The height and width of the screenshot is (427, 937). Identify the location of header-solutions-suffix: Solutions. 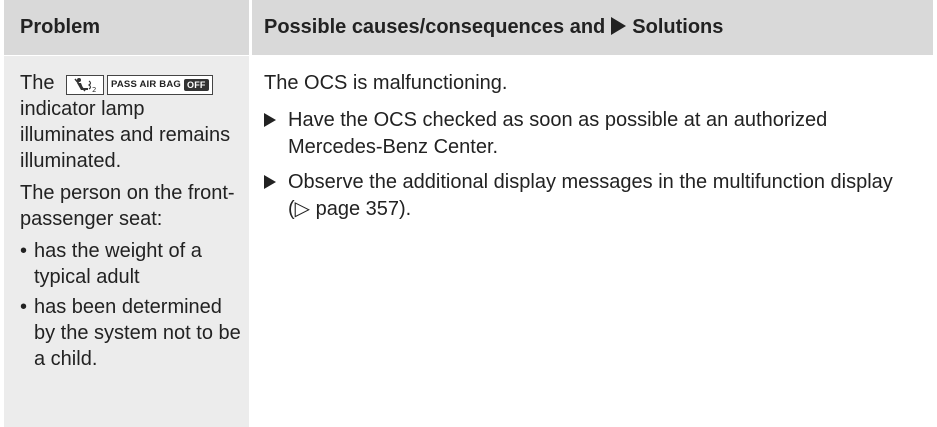
(678, 27).